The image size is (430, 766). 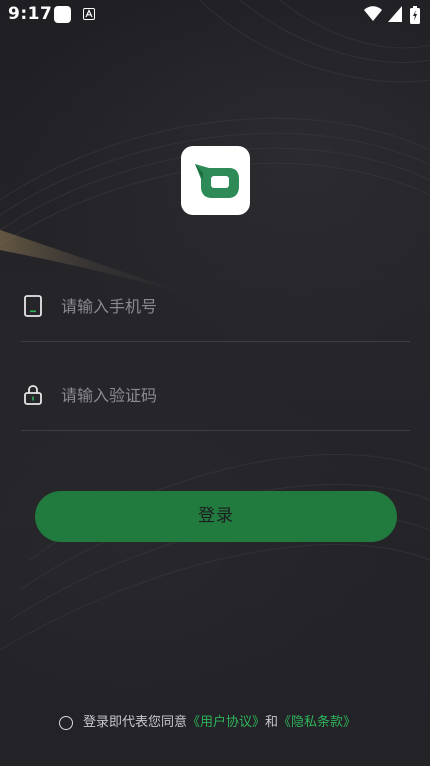 What do you see at coordinates (33, 395) in the screenshot?
I see `lock-icon` at bounding box center [33, 395].